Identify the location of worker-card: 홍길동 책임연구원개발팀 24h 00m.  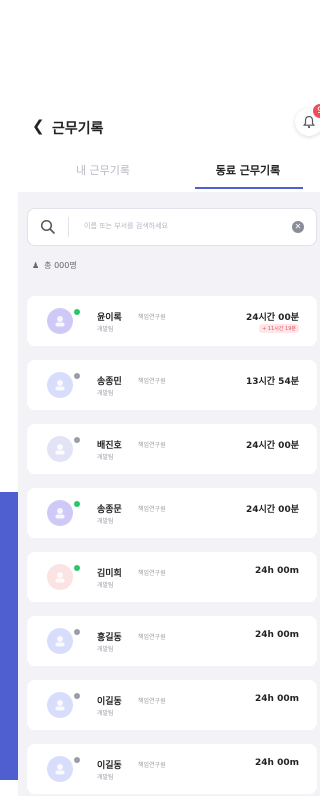
(172, 641).